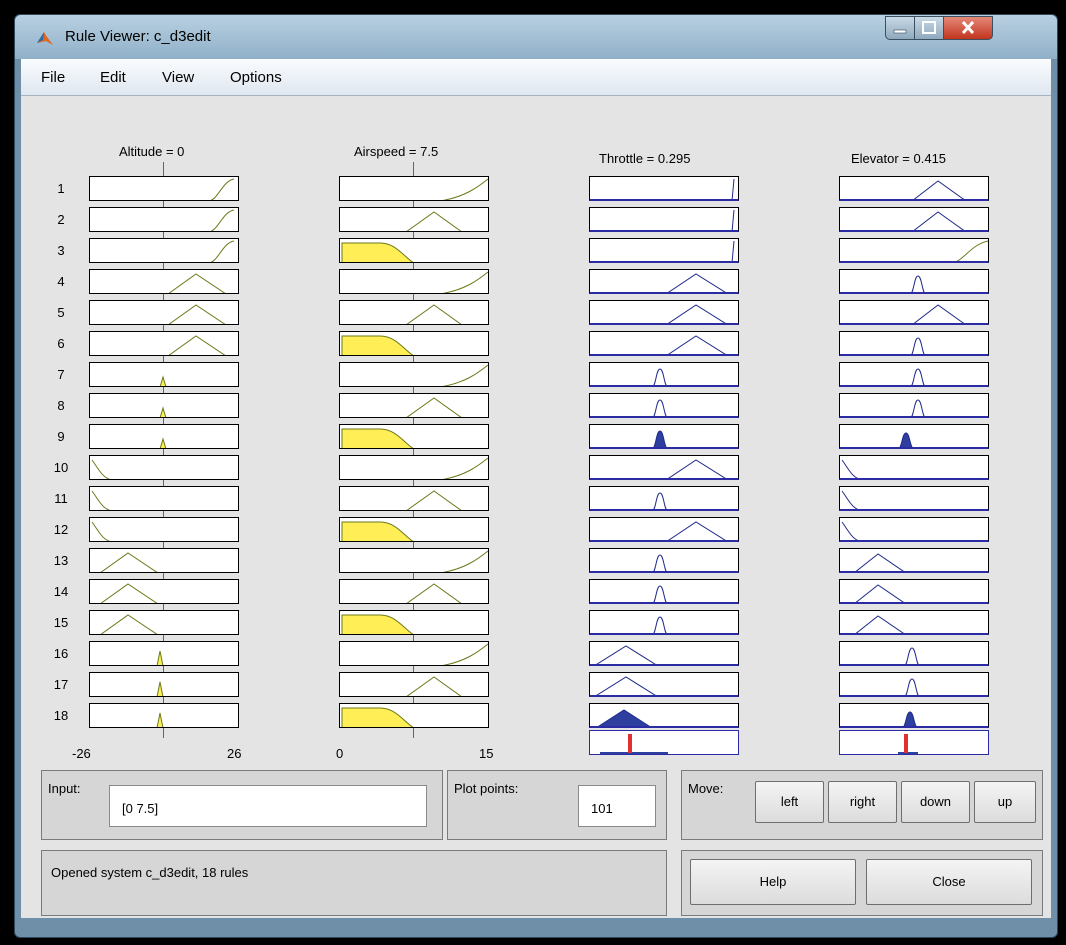 The height and width of the screenshot is (945, 1066). Describe the element at coordinates (557, 805) in the screenshot. I see `plot-points-panel: Plot points: 101` at that location.